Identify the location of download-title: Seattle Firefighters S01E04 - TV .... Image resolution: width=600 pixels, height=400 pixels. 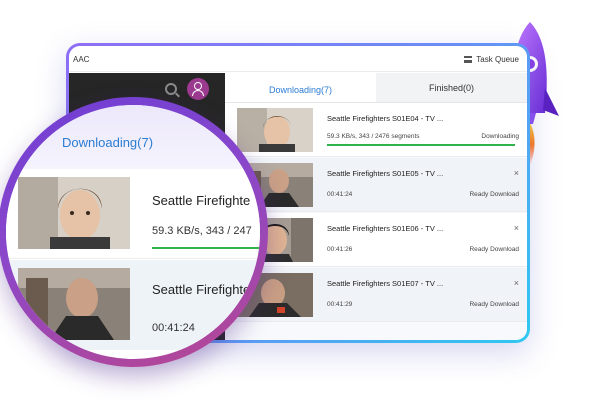
(385, 118).